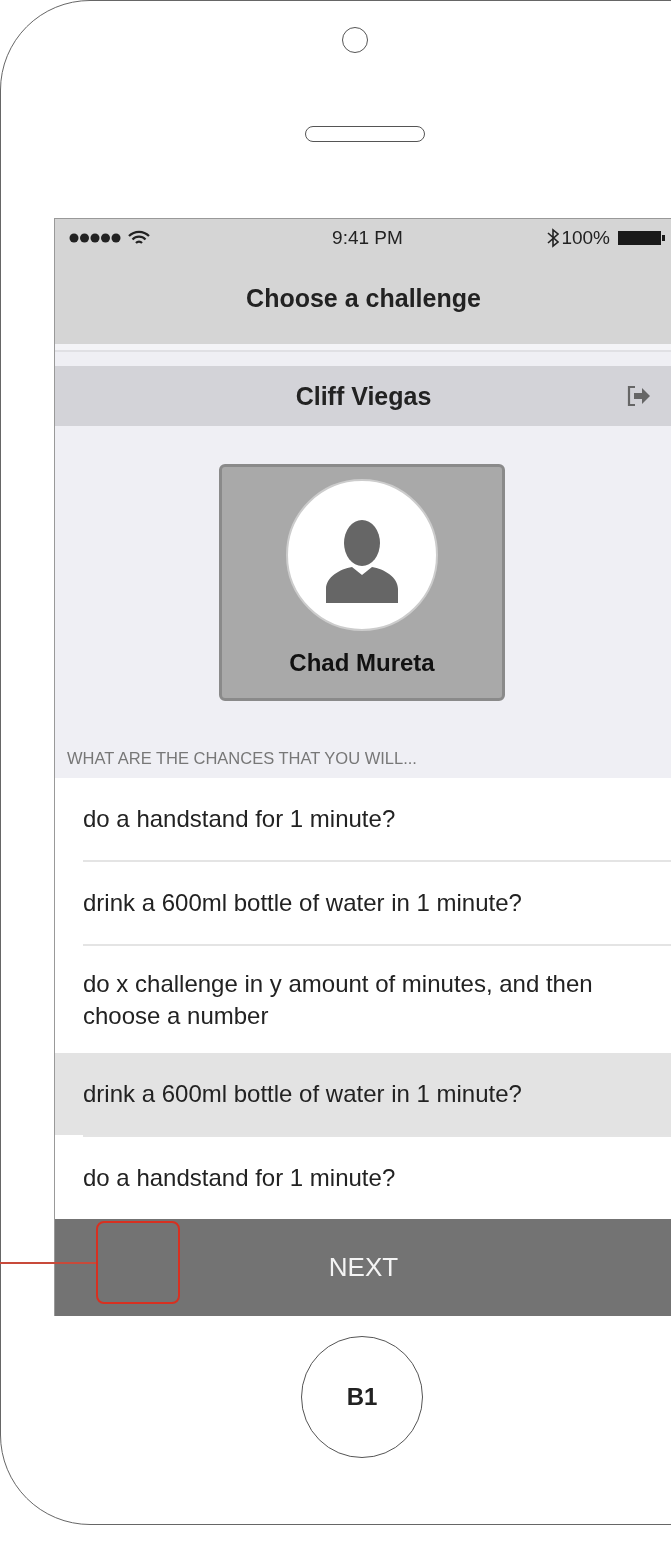 This screenshot has height=1551, width=671. Describe the element at coordinates (363, 1267) in the screenshot. I see `next-button: NEXT` at that location.